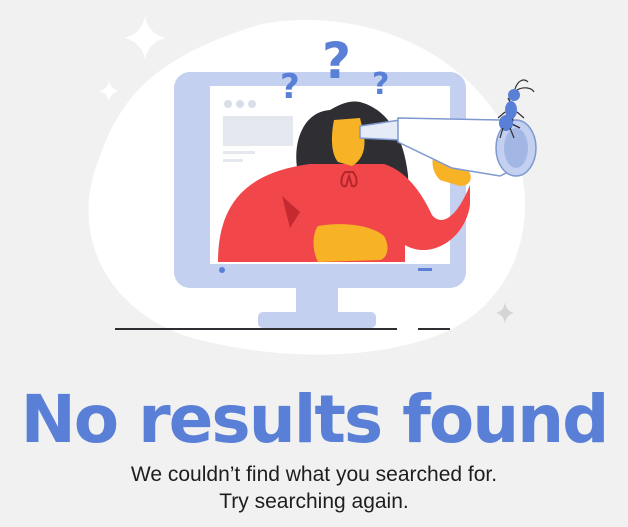 The height and width of the screenshot is (527, 628). What do you see at coordinates (314, 474) in the screenshot?
I see `empty-state-message-line1: We couldn’t find what you searched for.` at bounding box center [314, 474].